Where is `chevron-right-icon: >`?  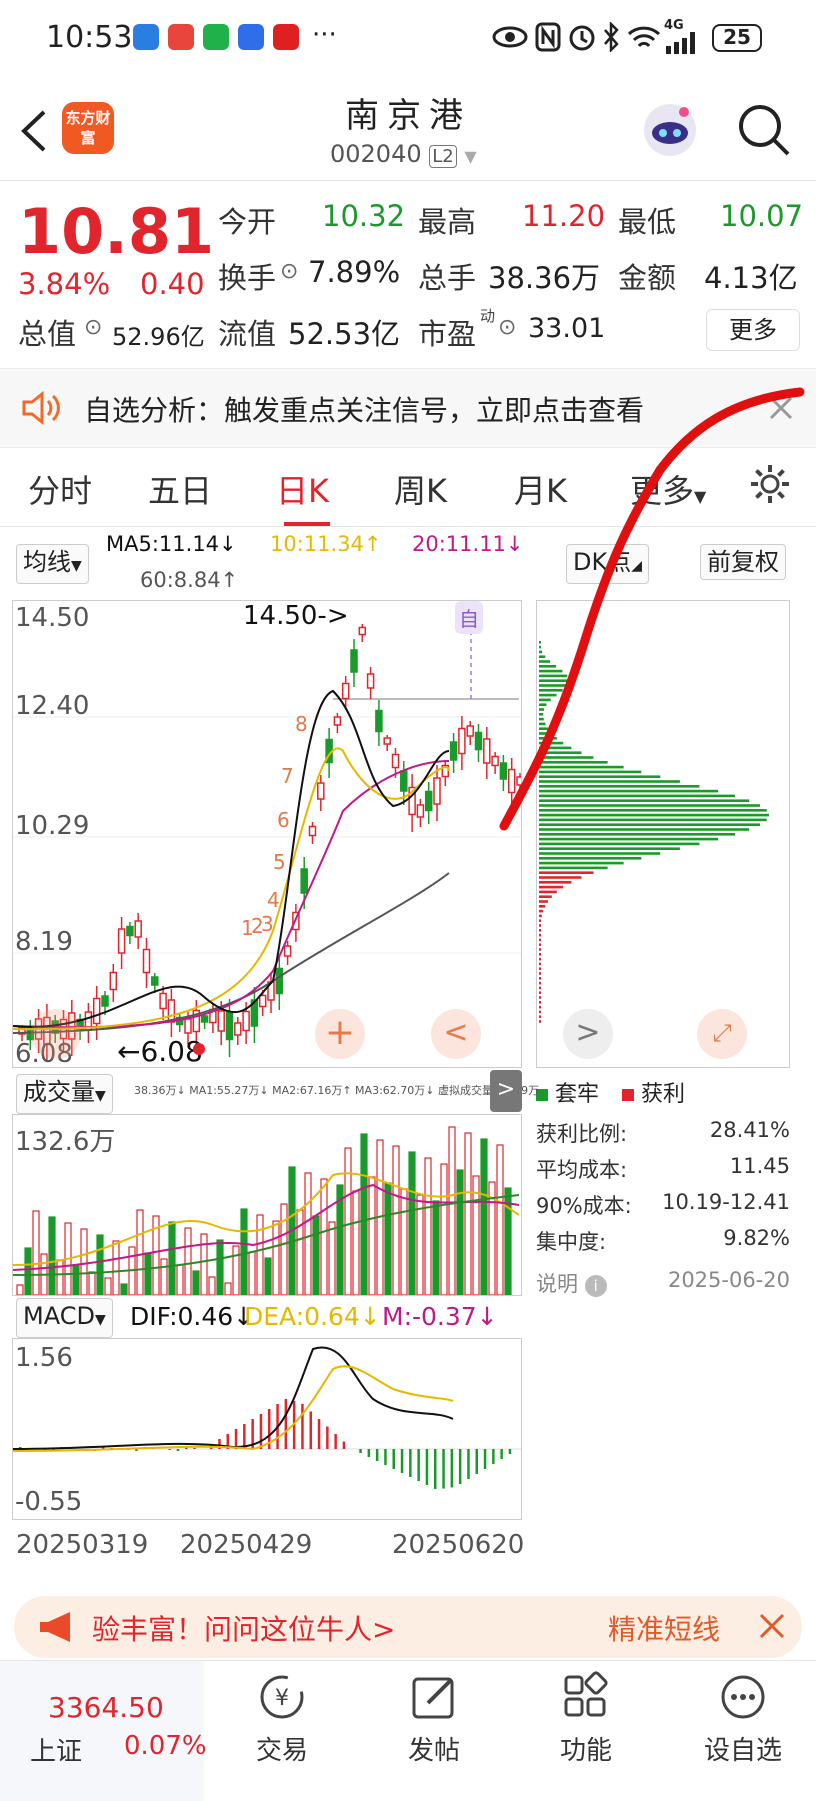
chevron-right-icon: > is located at coordinates (588, 1034).